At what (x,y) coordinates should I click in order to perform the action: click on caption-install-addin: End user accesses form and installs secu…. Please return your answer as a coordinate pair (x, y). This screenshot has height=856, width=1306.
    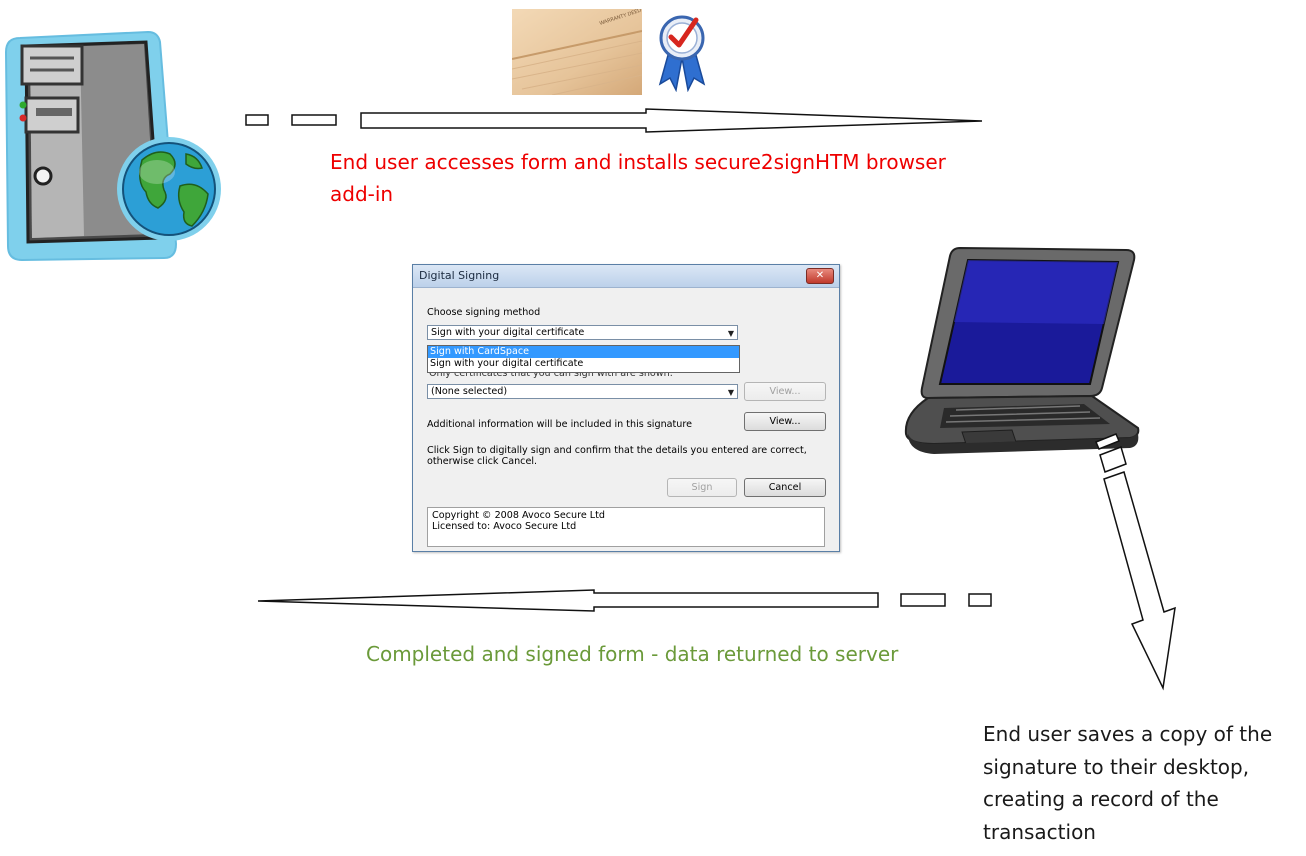
    Looking at the image, I should click on (638, 178).